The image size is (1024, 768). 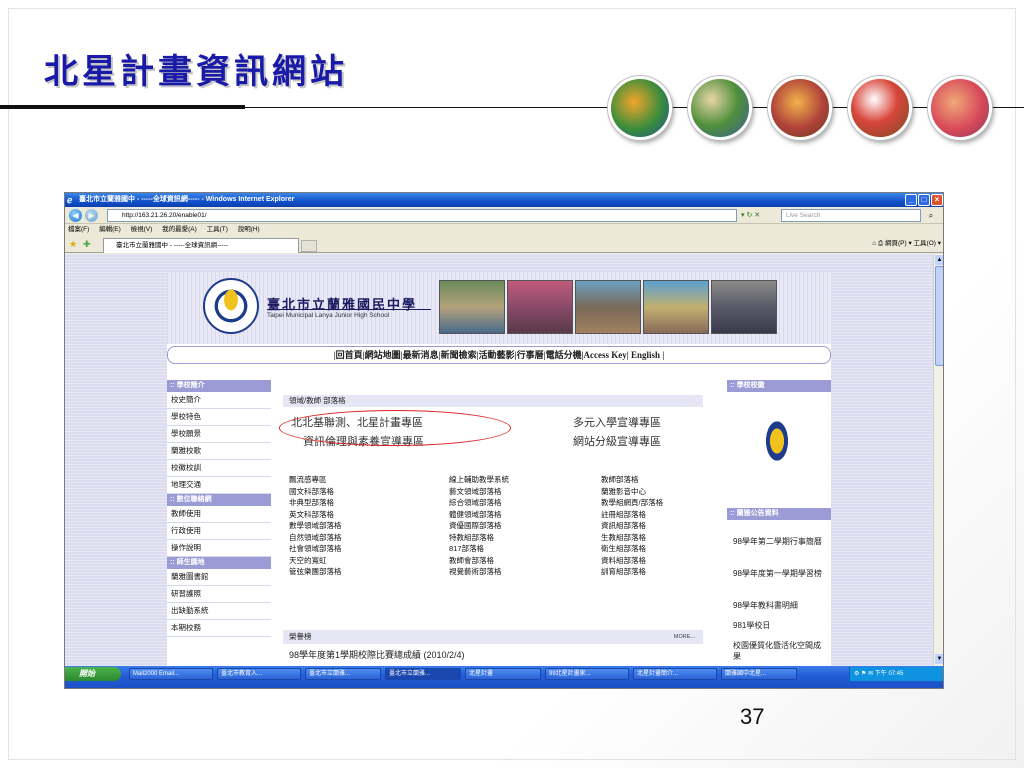 I want to click on menu-favorites: 我的最愛(A), so click(x=179, y=229).